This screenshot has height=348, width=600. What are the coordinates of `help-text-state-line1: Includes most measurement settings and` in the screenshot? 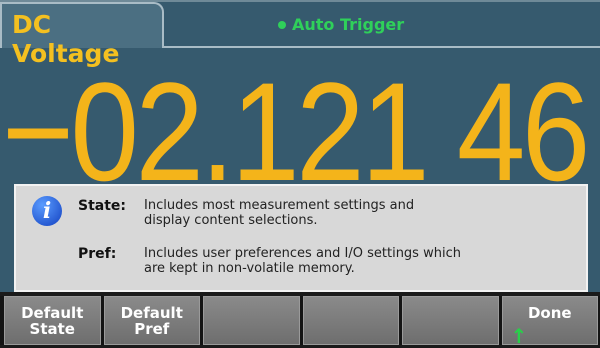 It's located at (279, 205).